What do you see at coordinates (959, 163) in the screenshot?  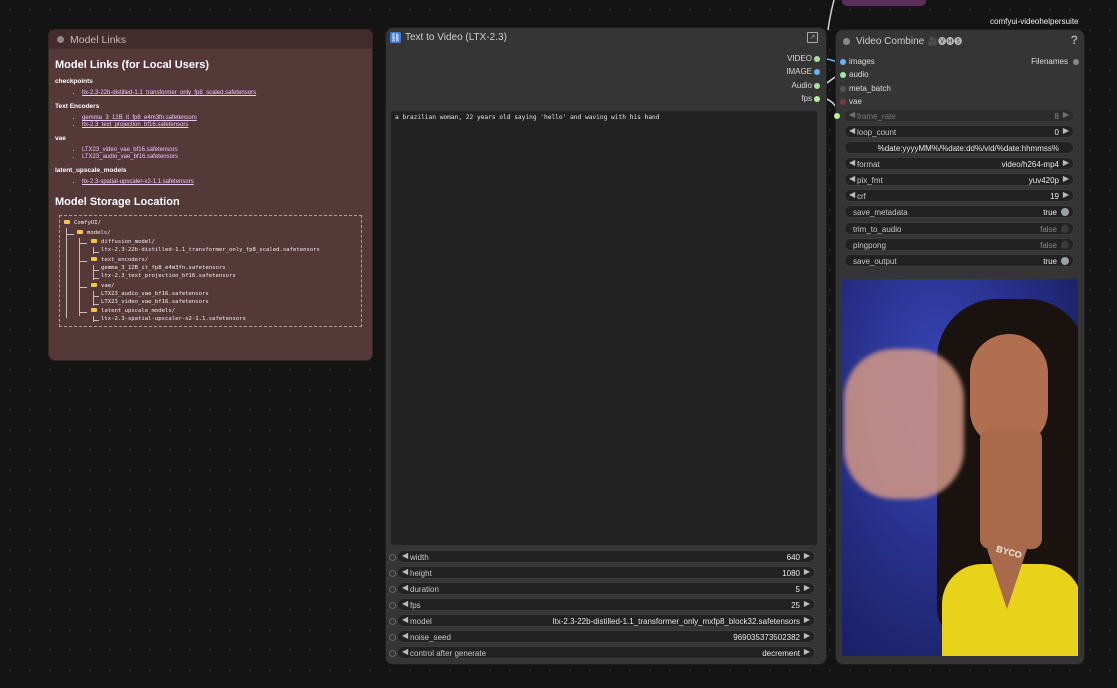 I see `vc-widget-format: ◀ ▶ format video/h264-mp4` at bounding box center [959, 163].